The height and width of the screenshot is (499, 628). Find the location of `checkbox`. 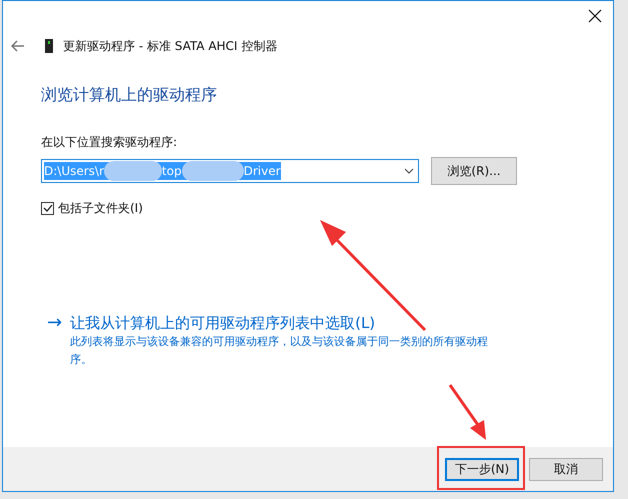

checkbox is located at coordinates (47, 208).